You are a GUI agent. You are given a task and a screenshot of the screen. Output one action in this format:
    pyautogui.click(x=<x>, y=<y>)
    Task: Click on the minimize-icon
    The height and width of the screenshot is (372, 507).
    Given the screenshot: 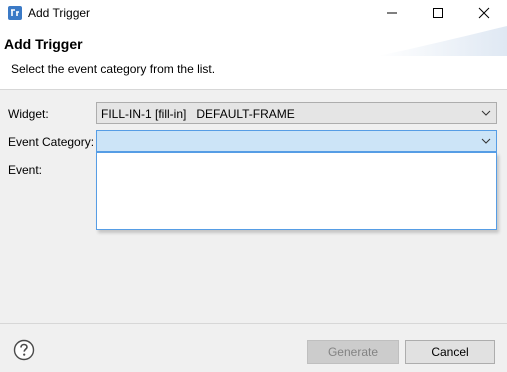 What is the action you would take?
    pyautogui.click(x=392, y=13)
    